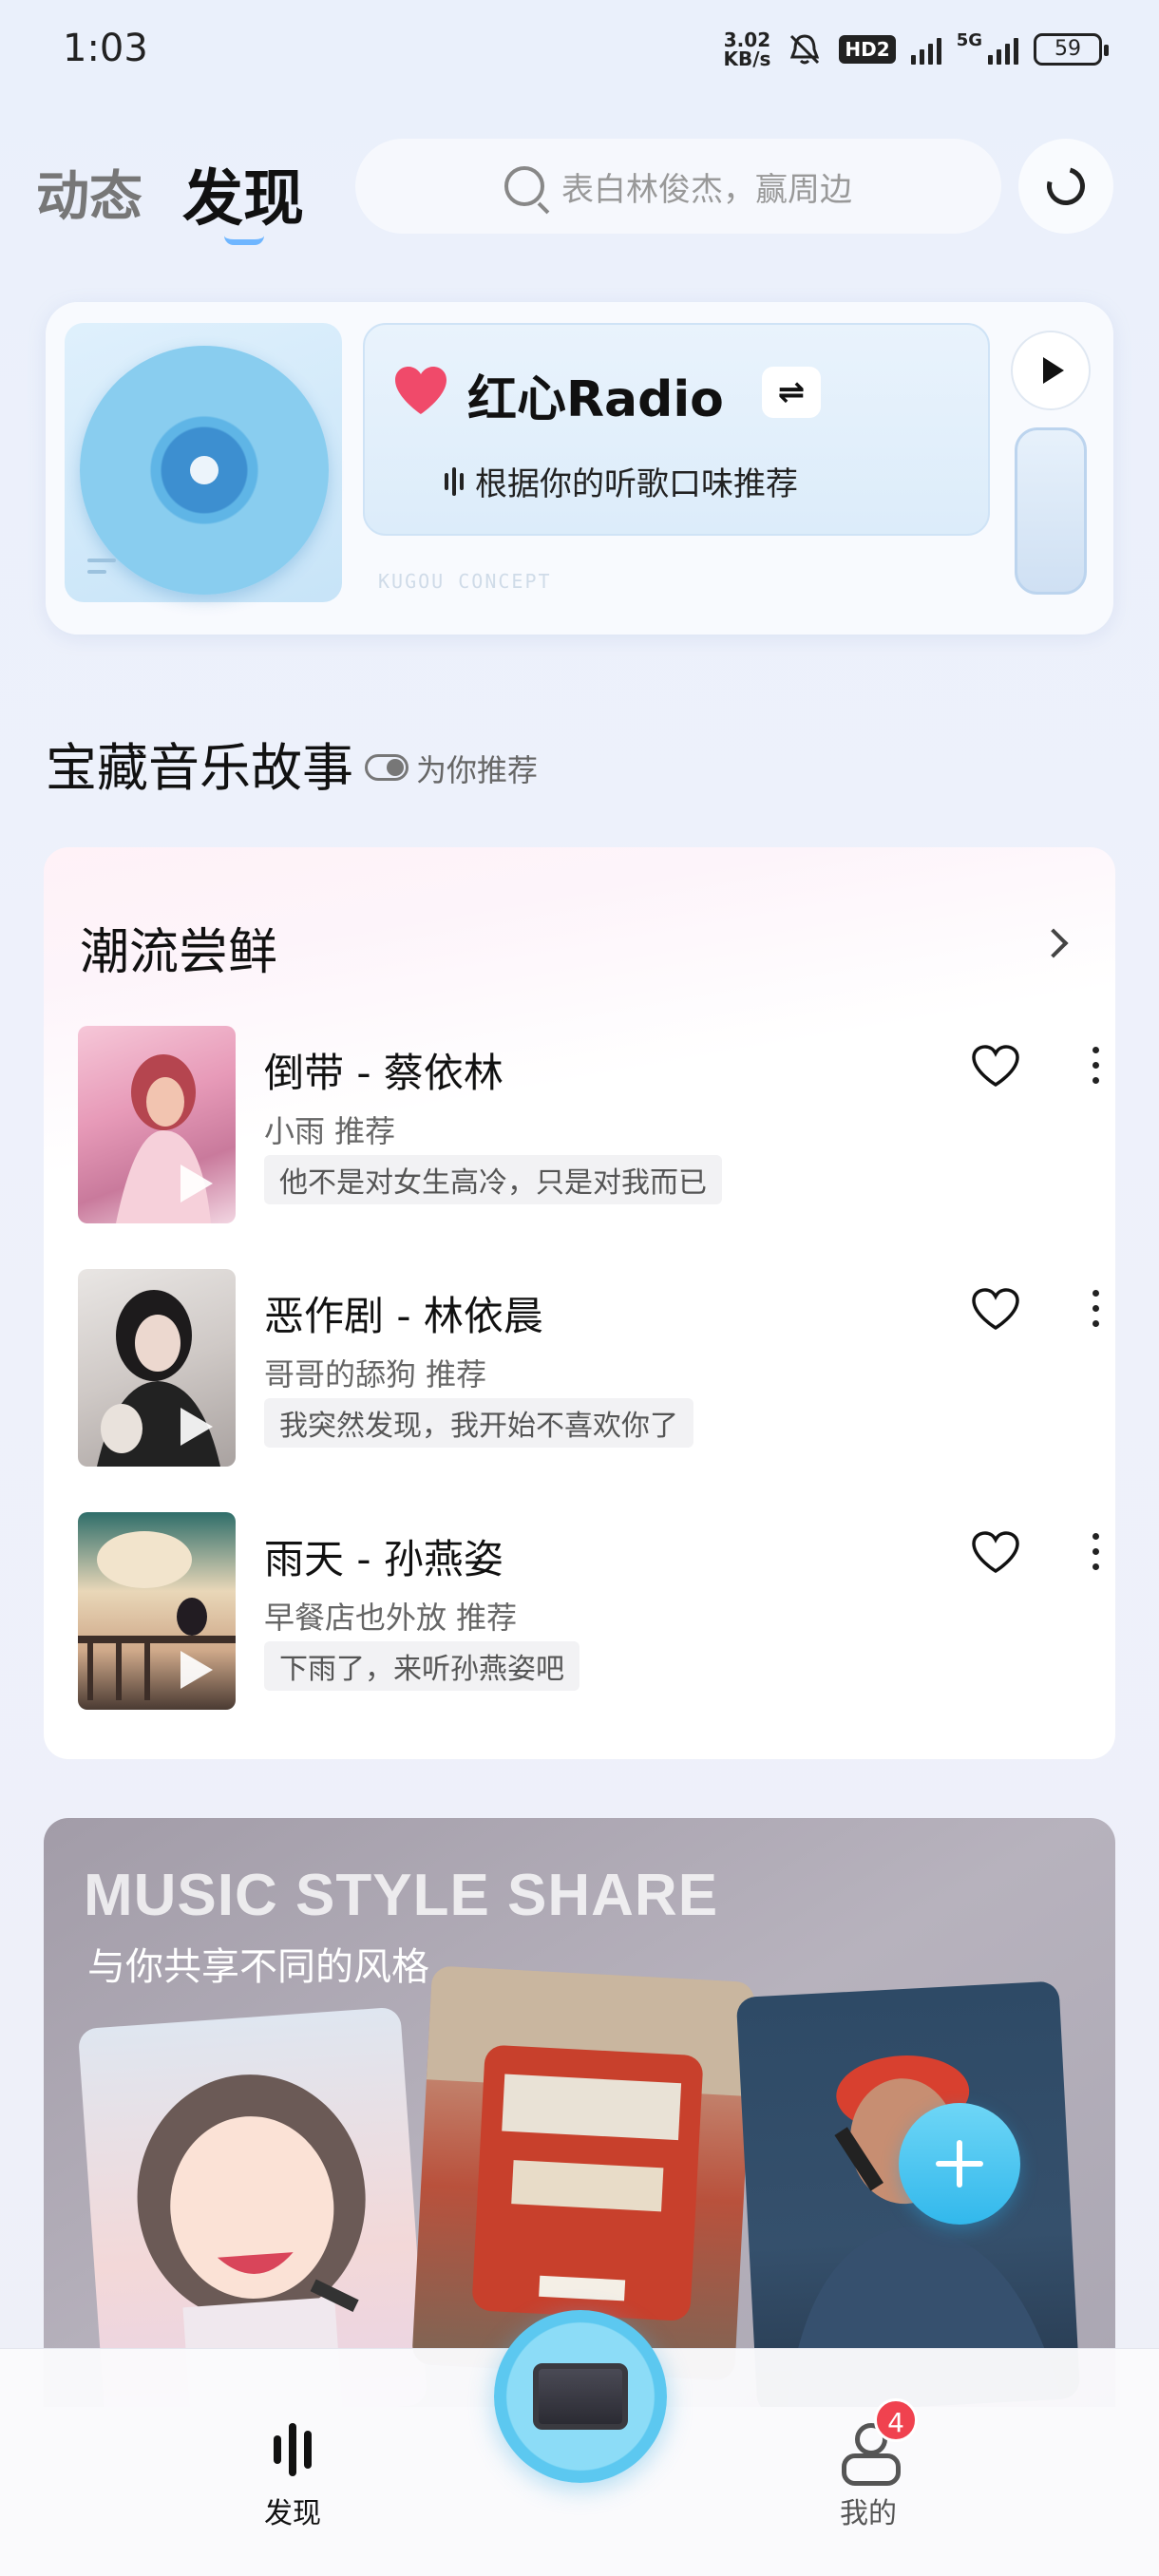 The image size is (1159, 2576). What do you see at coordinates (375, 1374) in the screenshot?
I see `song-recommender: 哥哥的舔狗 推荐` at bounding box center [375, 1374].